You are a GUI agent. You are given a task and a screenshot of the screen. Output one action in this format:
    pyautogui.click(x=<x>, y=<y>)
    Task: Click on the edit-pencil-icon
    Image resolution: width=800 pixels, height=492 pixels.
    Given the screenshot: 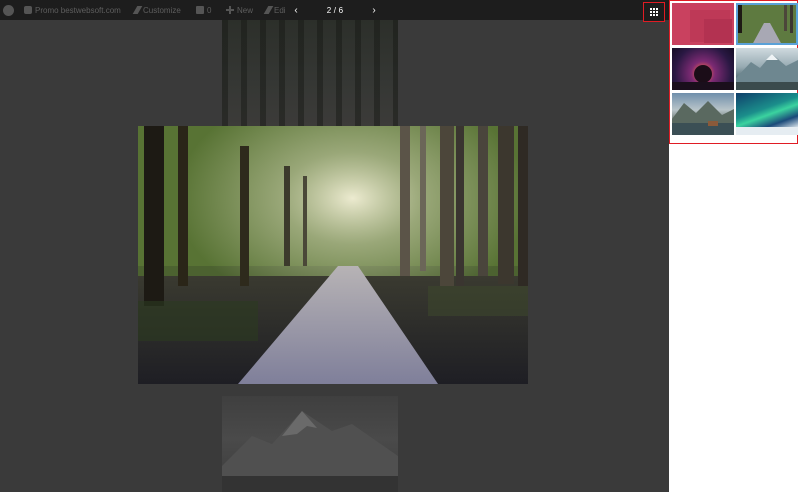 What is the action you would take?
    pyautogui.click(x=268, y=10)
    